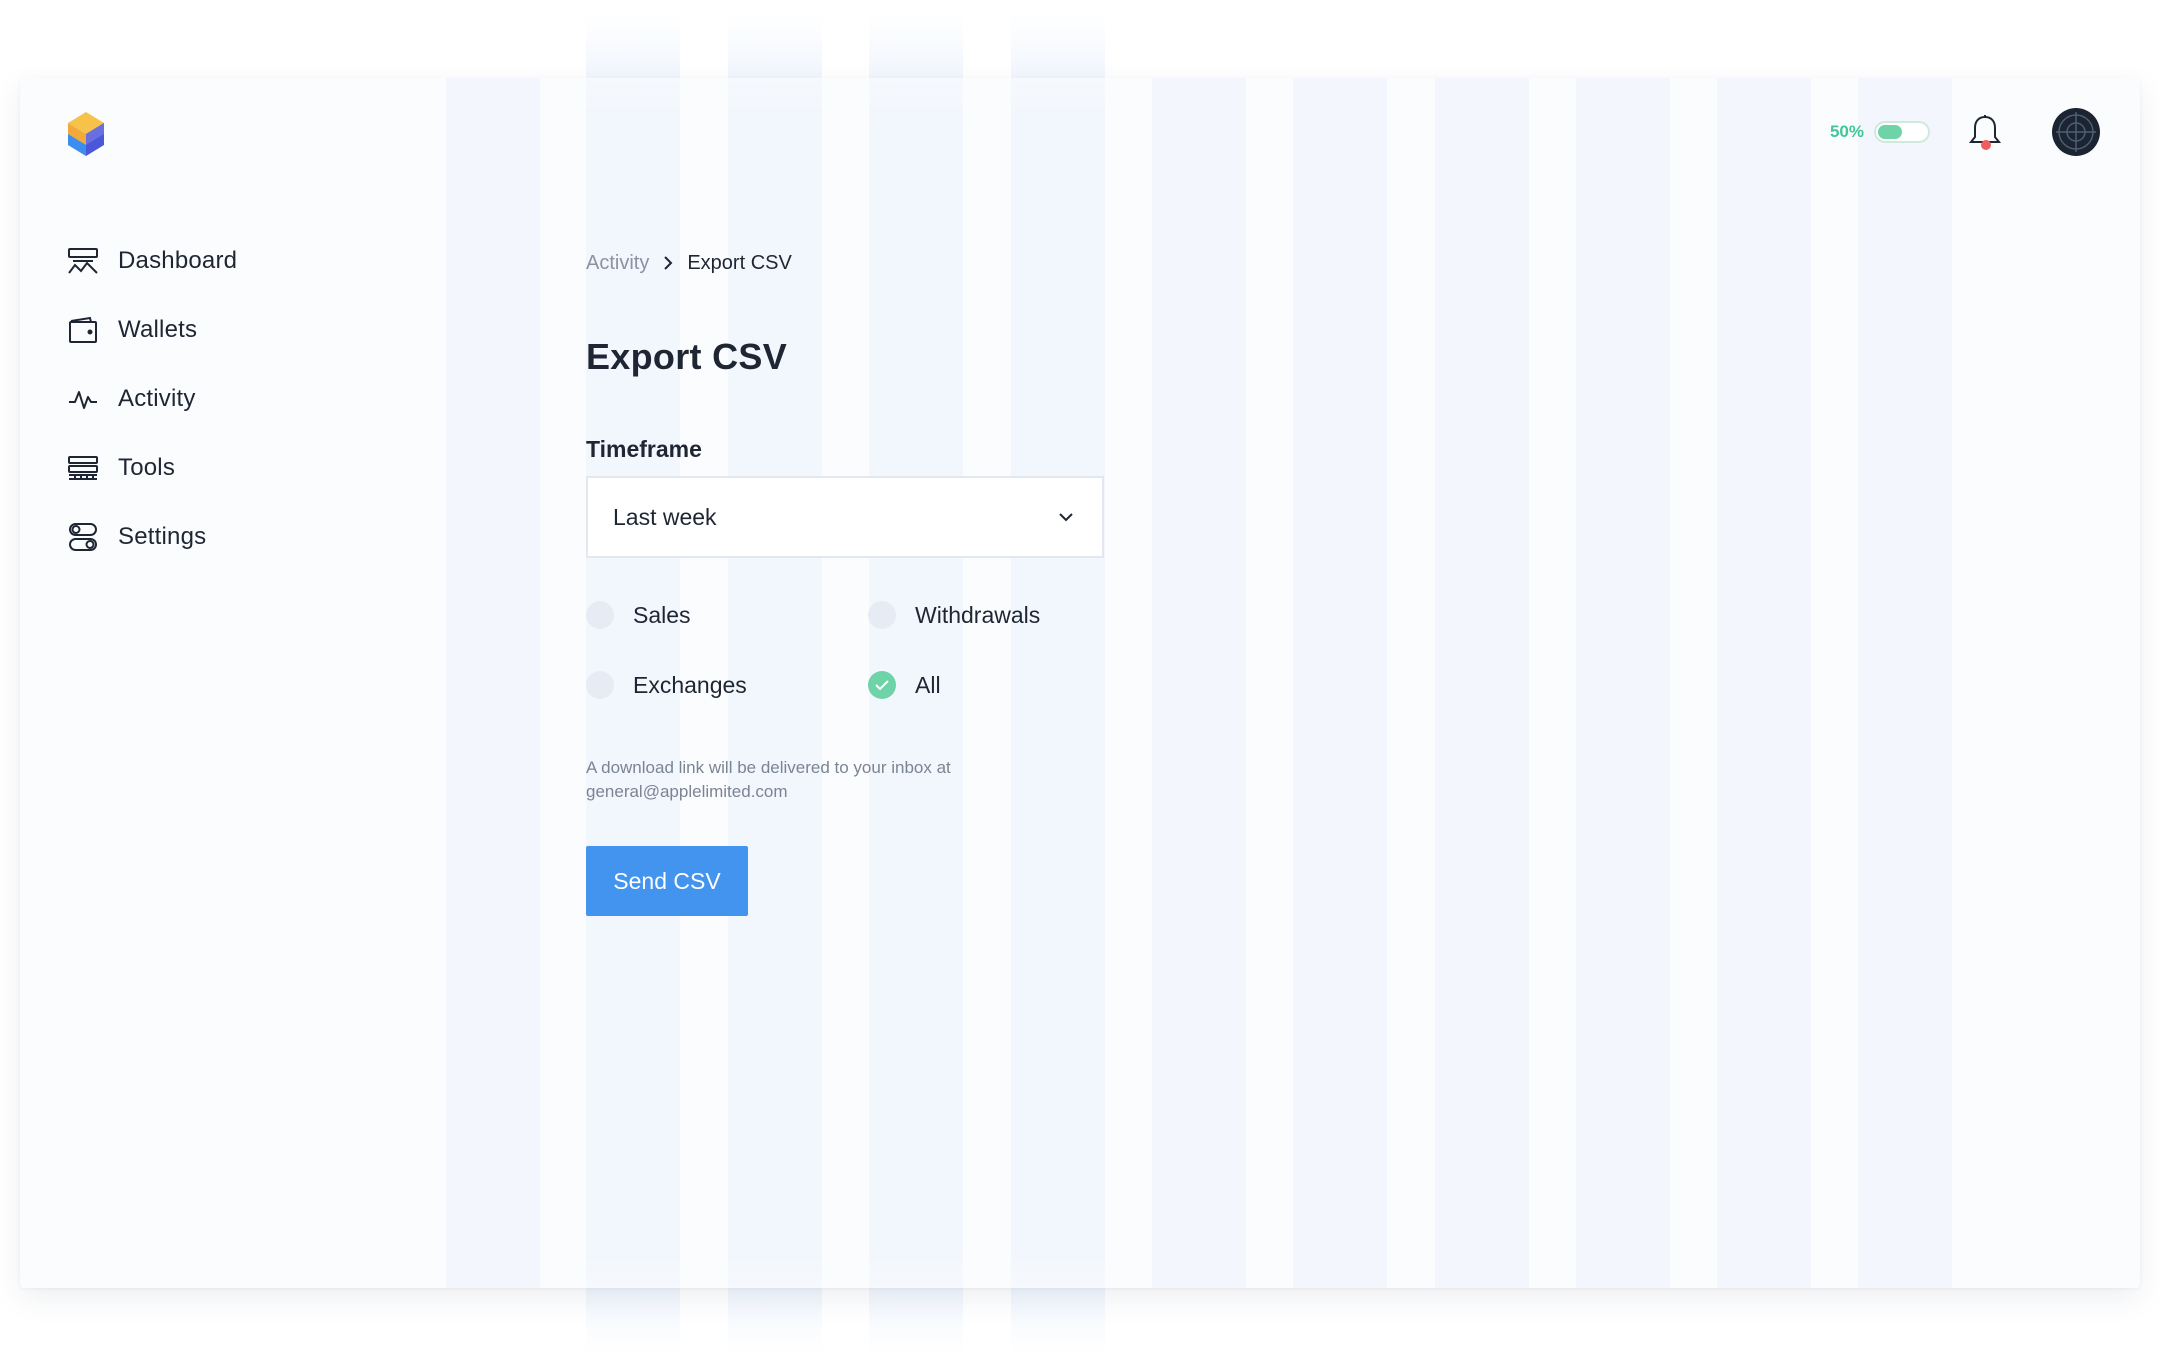  I want to click on breadcrumb-activity-link: Activity, so click(617, 263).